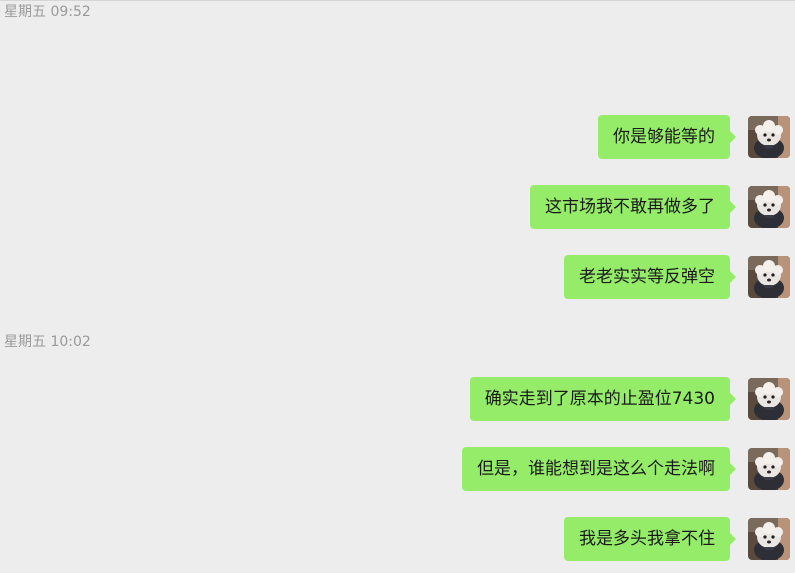  I want to click on message-row: 你是够能等的, so click(694, 137).